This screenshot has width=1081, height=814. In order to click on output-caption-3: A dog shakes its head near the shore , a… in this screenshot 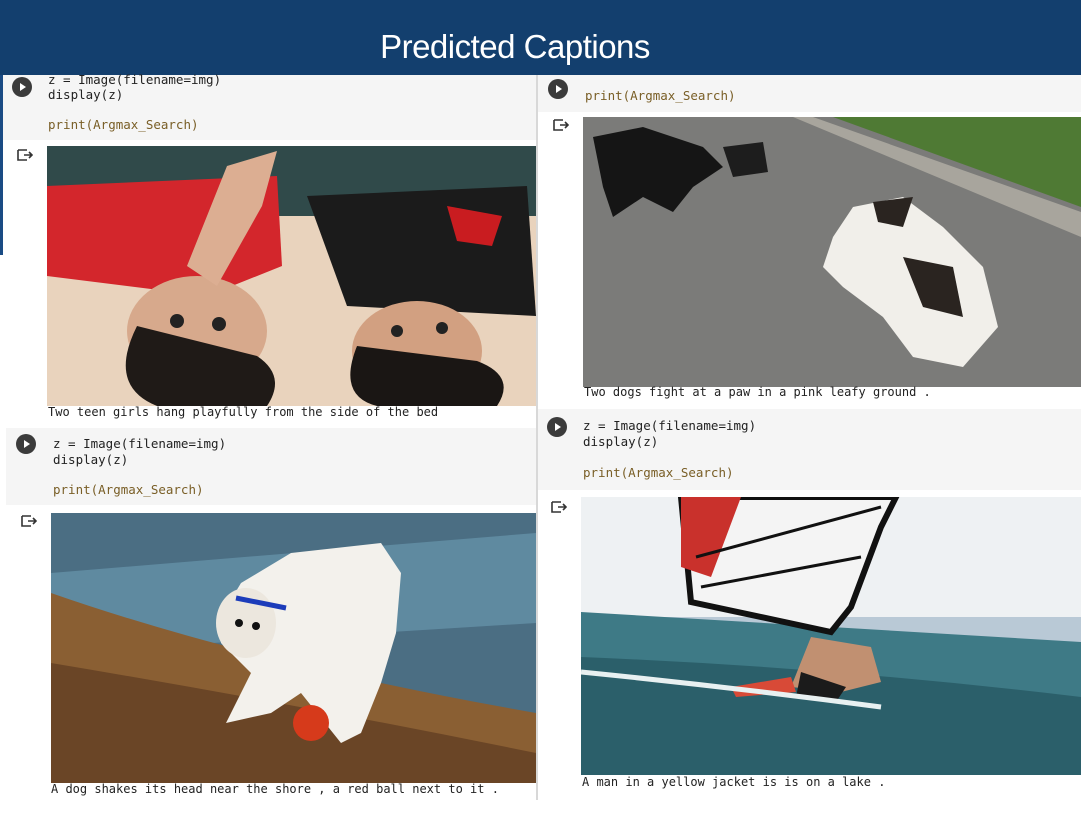, I will do `click(275, 789)`.